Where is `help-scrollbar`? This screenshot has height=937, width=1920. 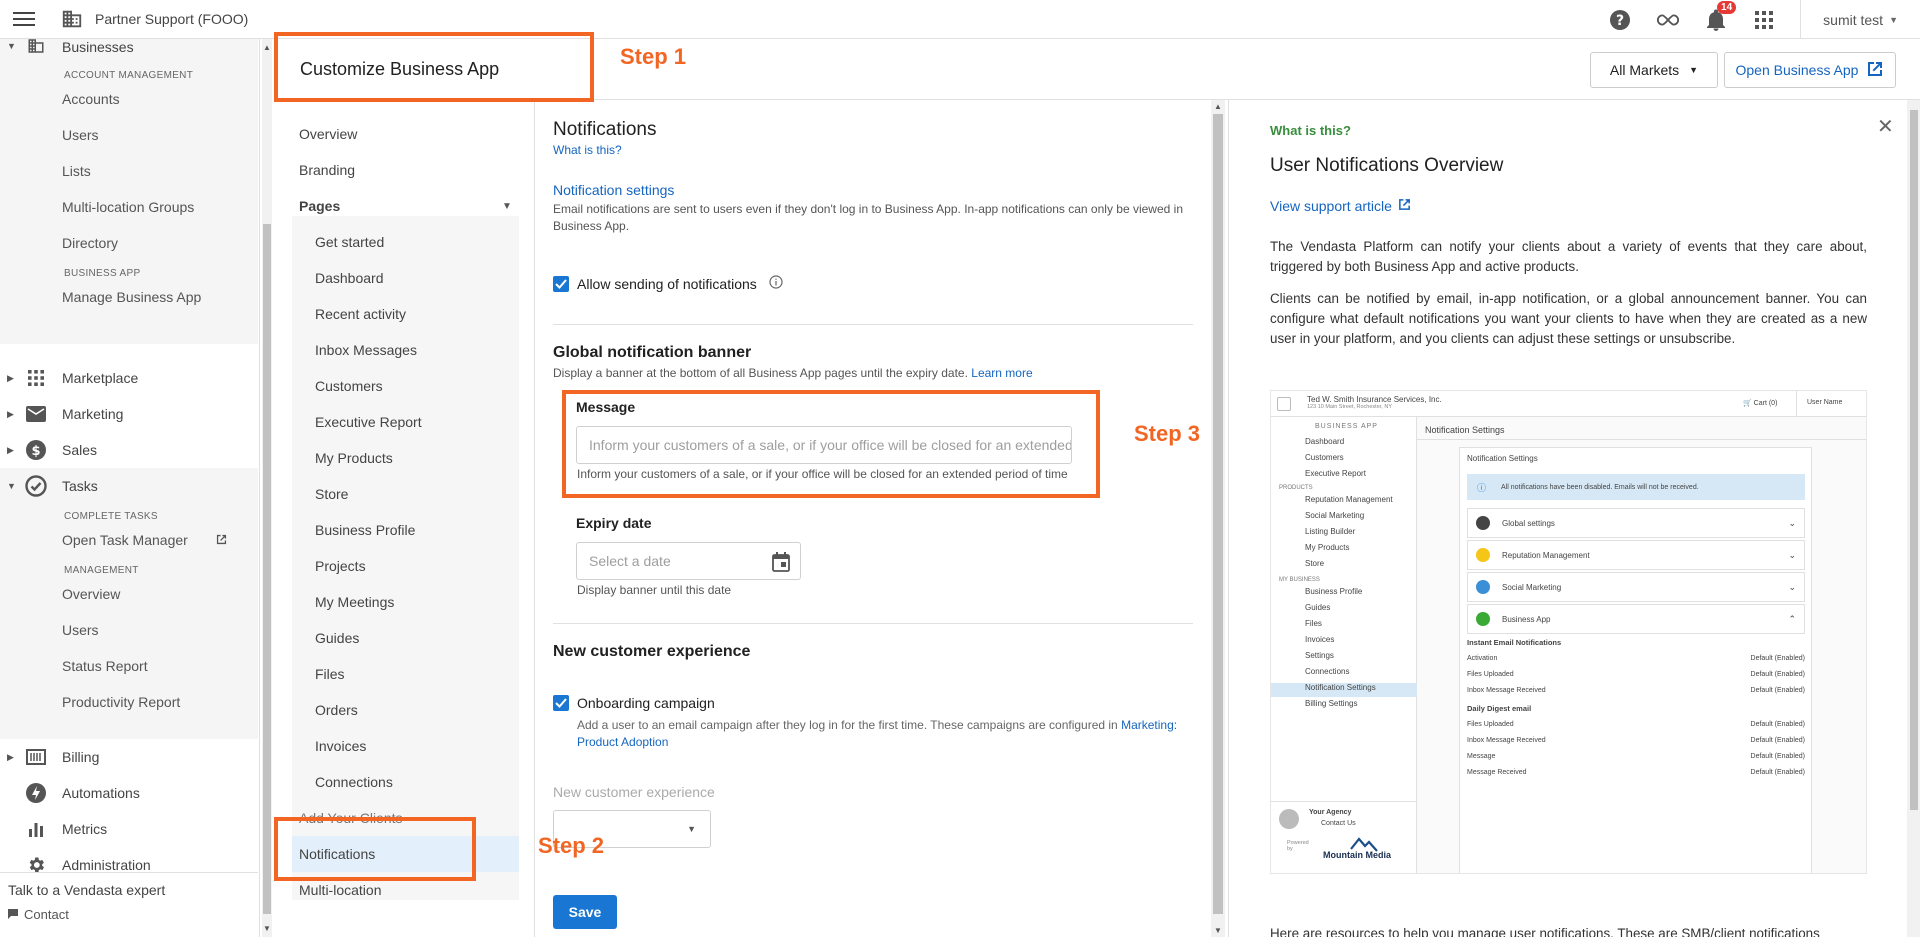
help-scrollbar is located at coordinates (1913, 518).